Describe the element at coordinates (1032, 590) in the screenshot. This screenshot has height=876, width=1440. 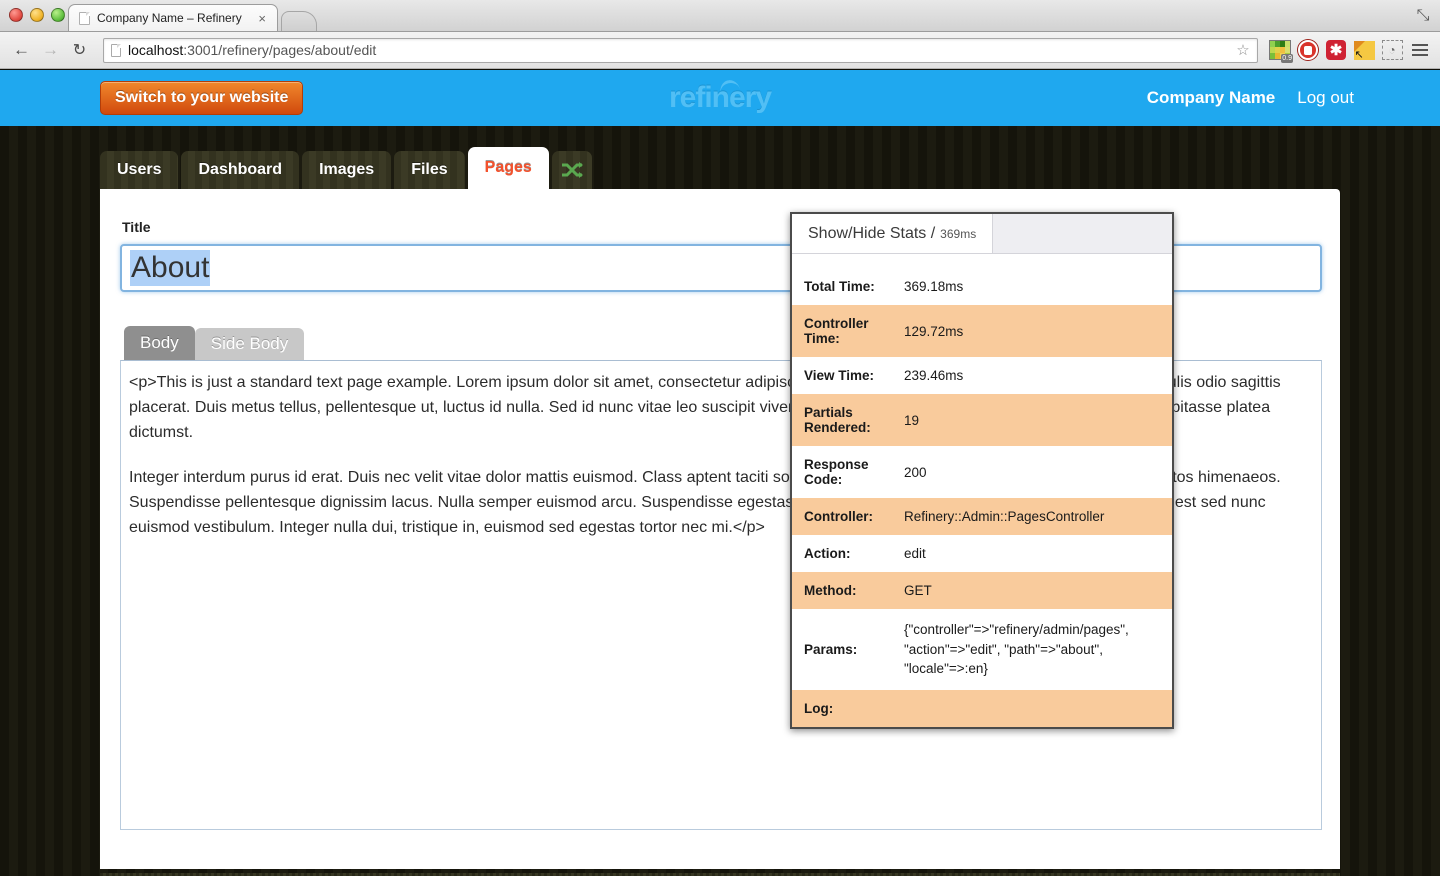
I see `stats-value: GET` at that location.